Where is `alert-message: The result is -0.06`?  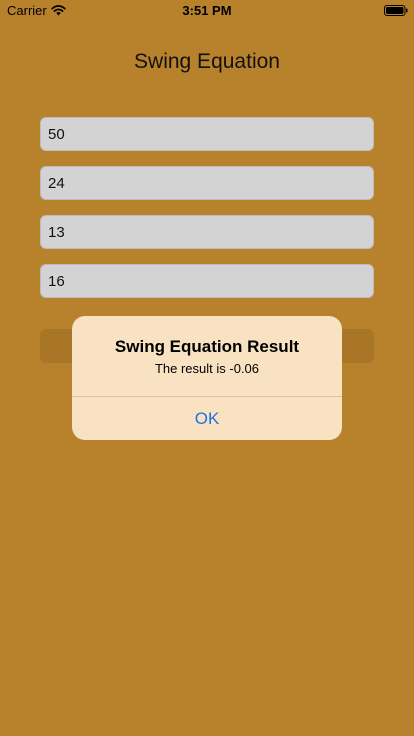 alert-message: The result is -0.06 is located at coordinates (207, 368).